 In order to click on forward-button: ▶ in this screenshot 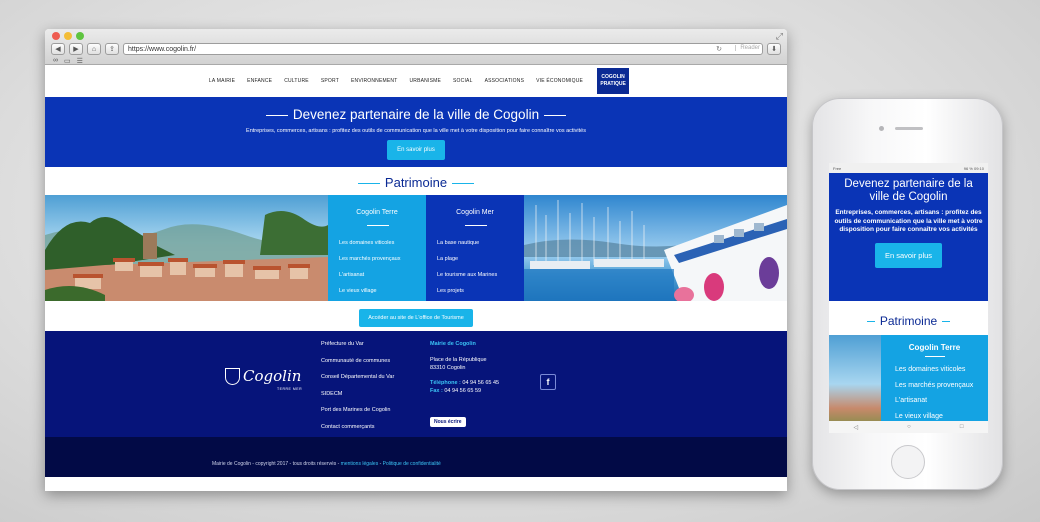, I will do `click(76, 49)`.